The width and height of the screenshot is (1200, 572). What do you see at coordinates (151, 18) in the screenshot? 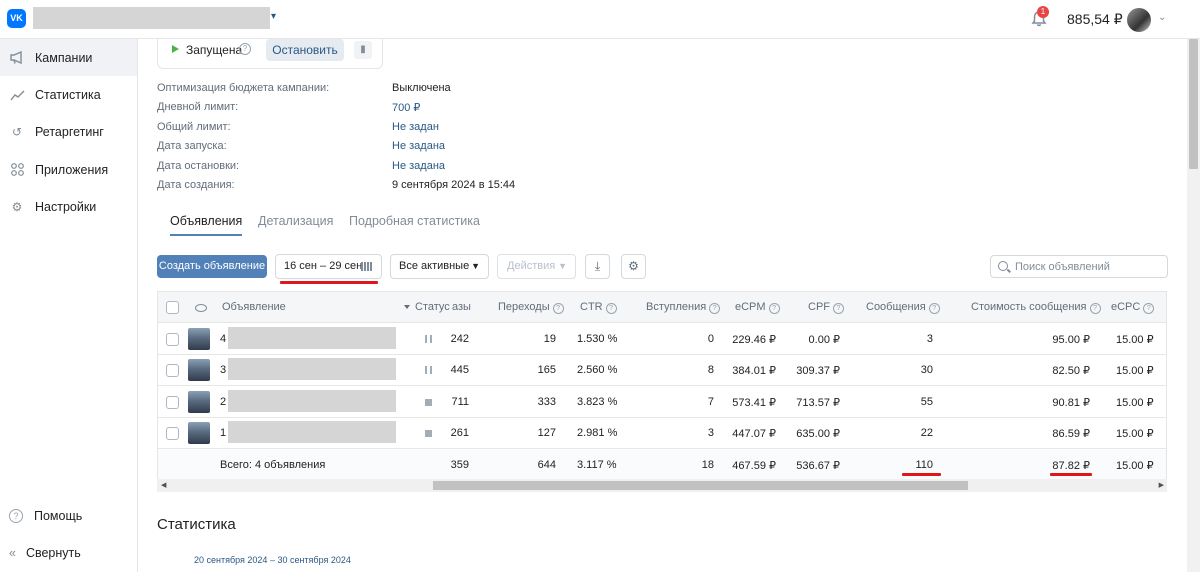
I see `account-name-redacted` at bounding box center [151, 18].